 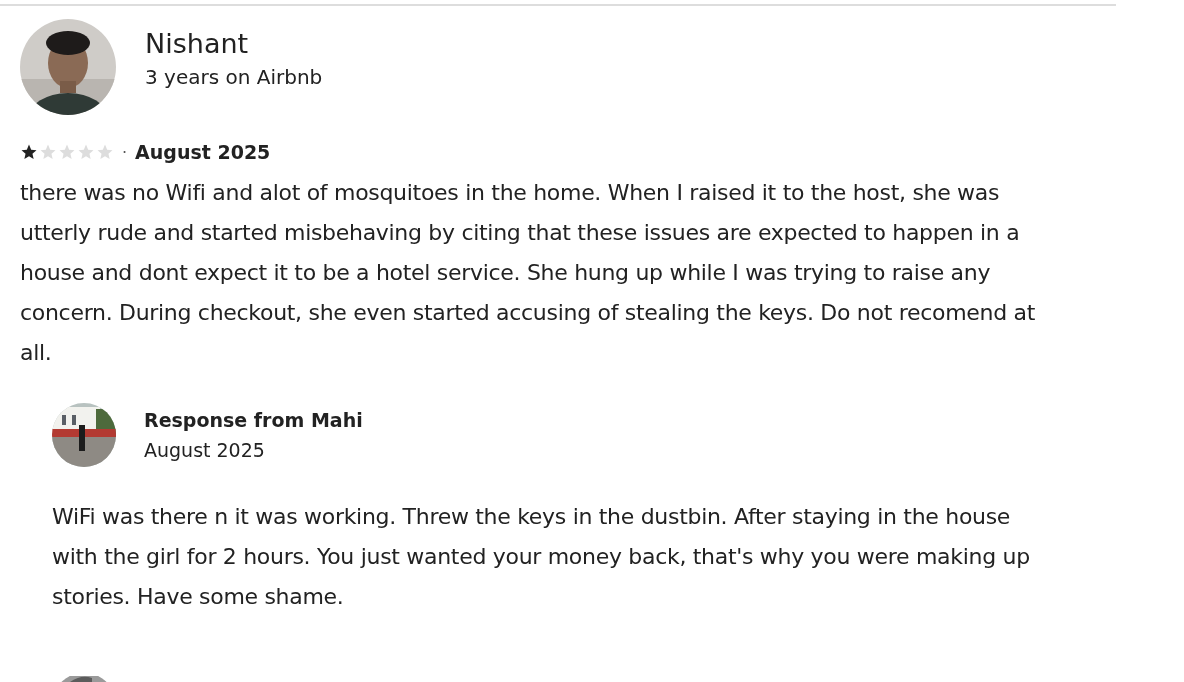 What do you see at coordinates (205, 450) in the screenshot?
I see `response-date: August 2025` at bounding box center [205, 450].